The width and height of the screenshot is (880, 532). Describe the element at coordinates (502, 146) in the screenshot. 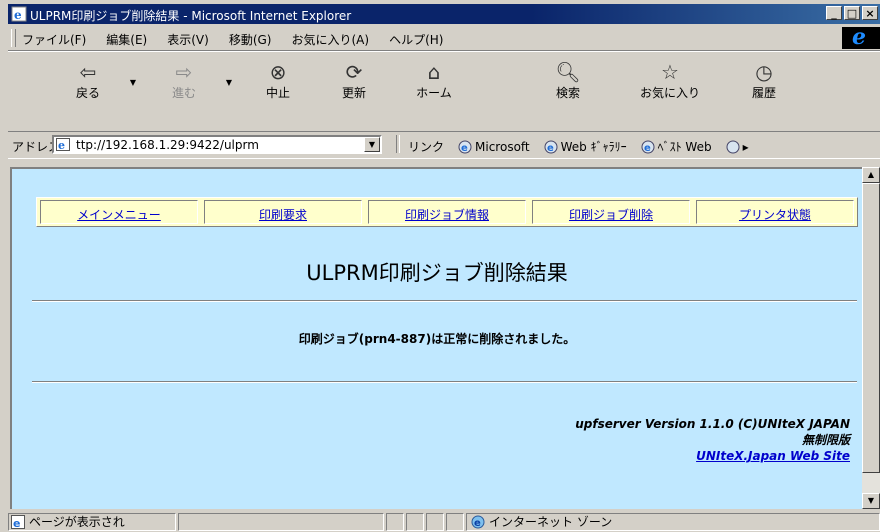

I see `link-microsoft-label: Microsoft` at that location.